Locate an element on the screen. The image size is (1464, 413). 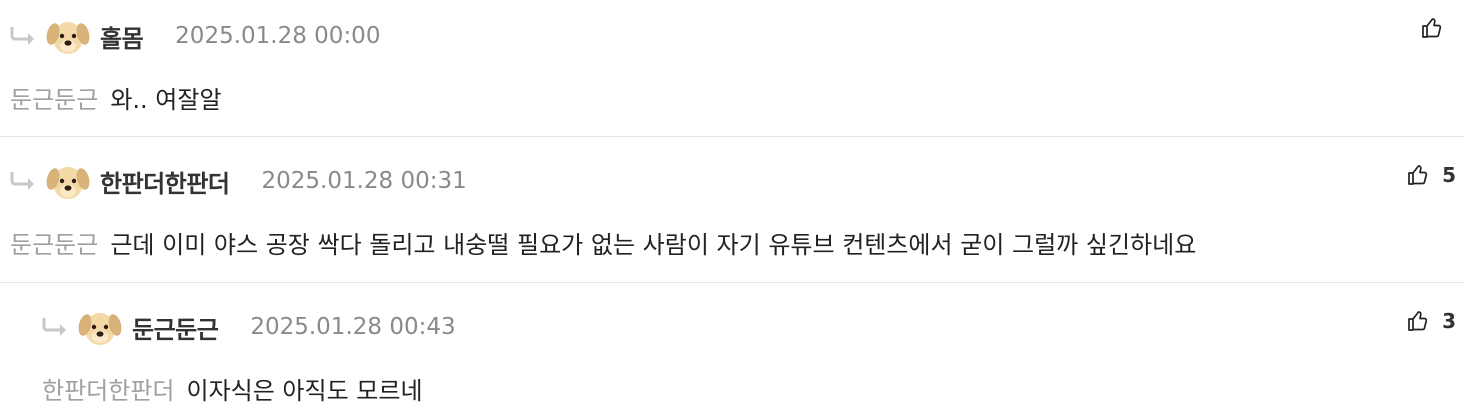
comment-header: 한판더한판더 2025.01.28 00:31 is located at coordinates (237, 181).